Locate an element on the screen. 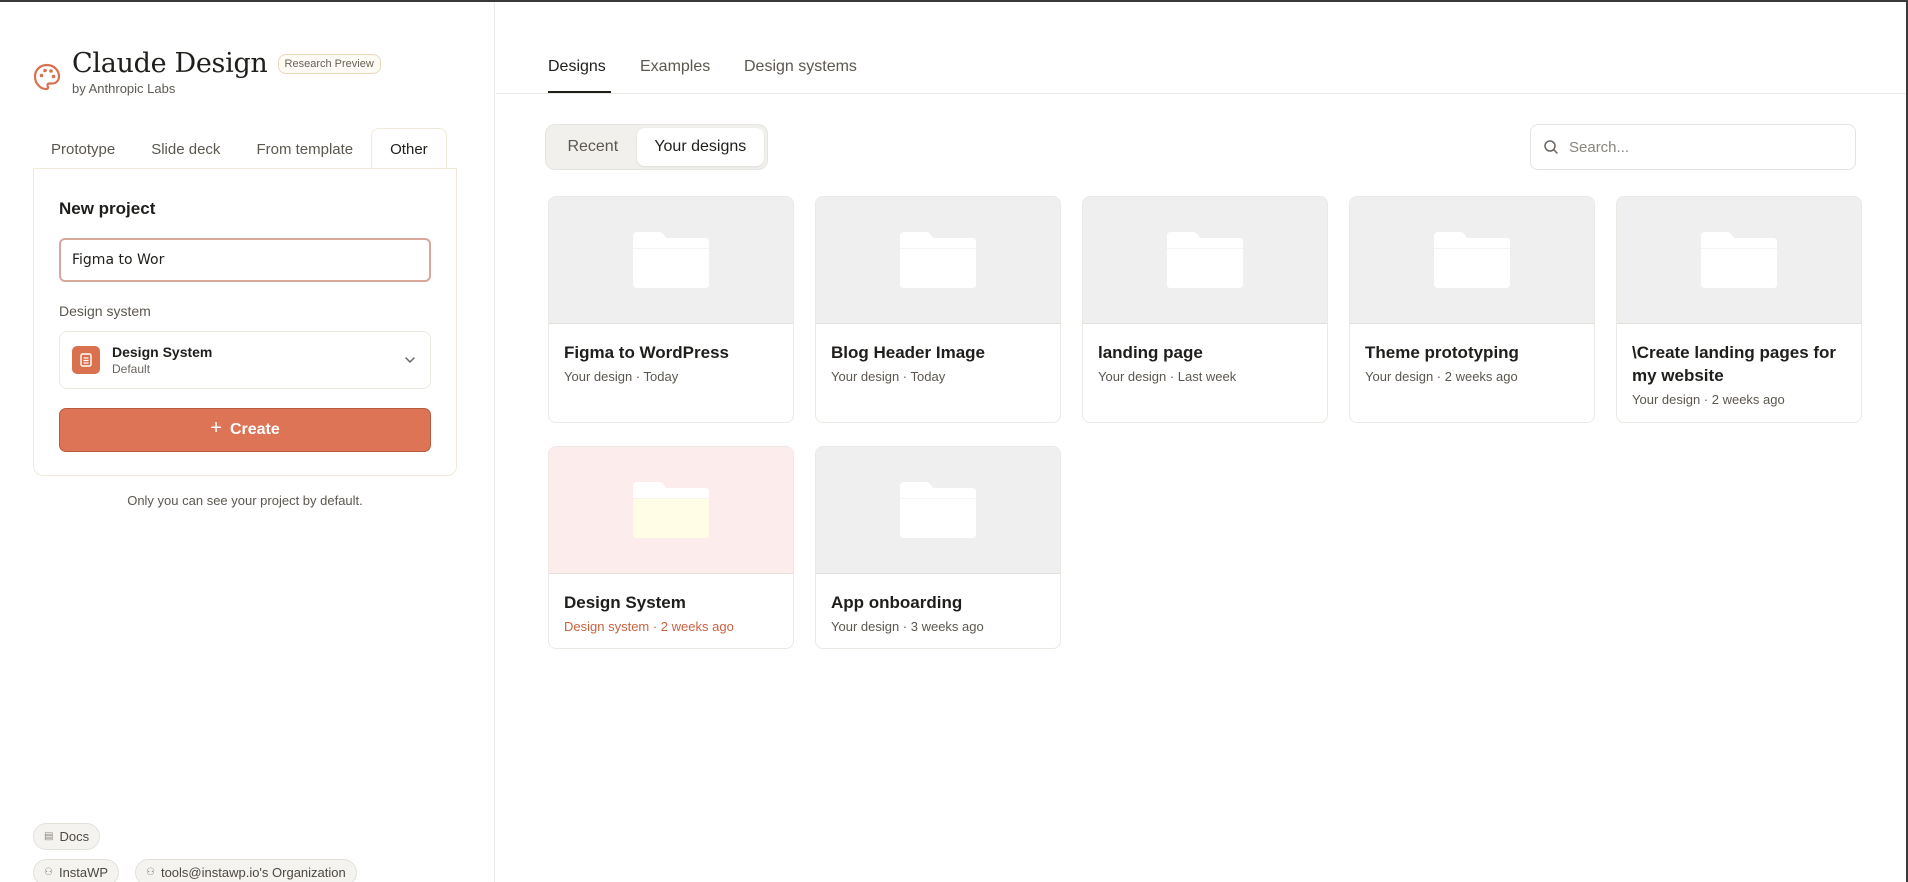 This screenshot has width=1908, height=882. segment-your-designs: Your designs is located at coordinates (700, 147).